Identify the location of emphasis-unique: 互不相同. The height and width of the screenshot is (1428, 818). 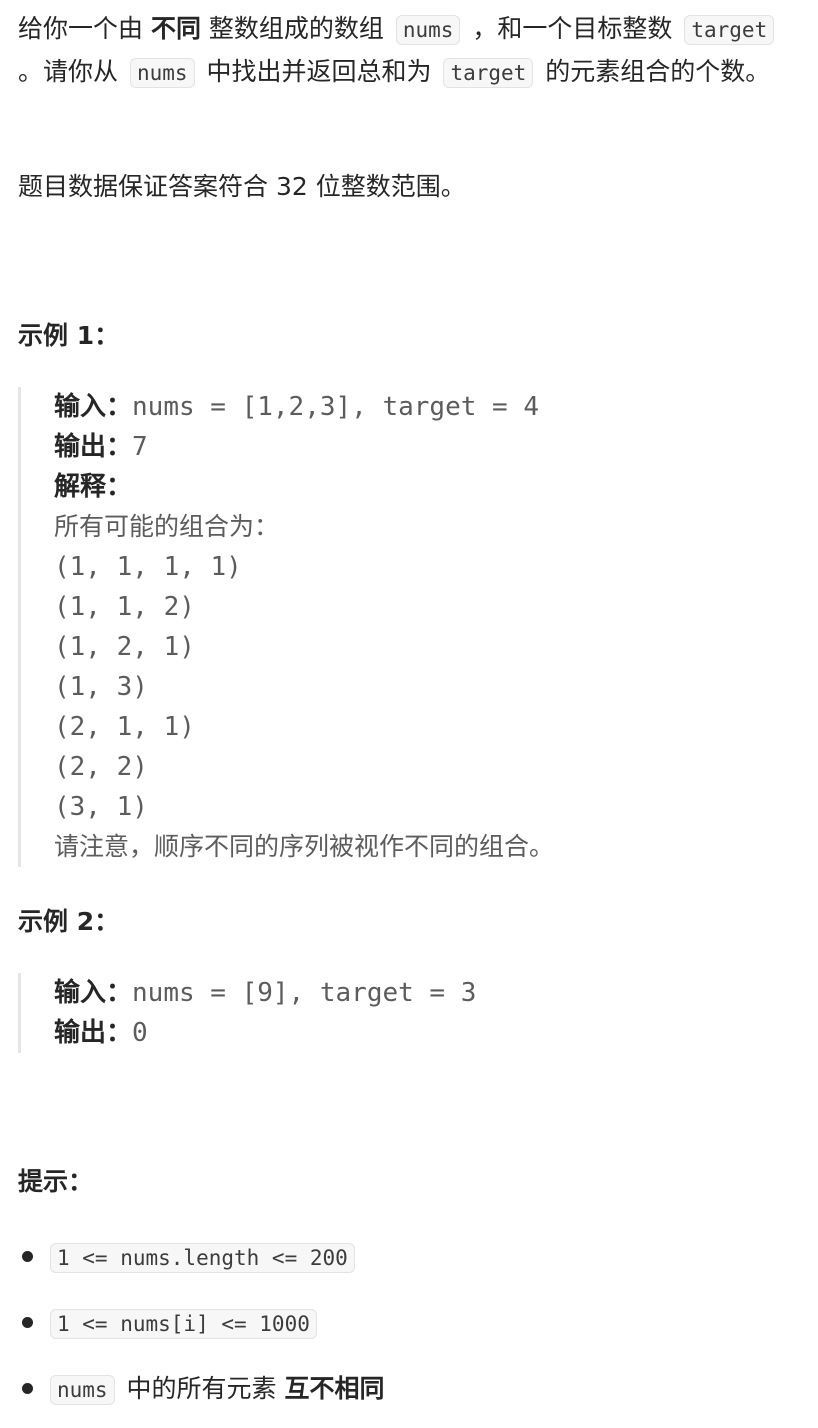
(334, 1388).